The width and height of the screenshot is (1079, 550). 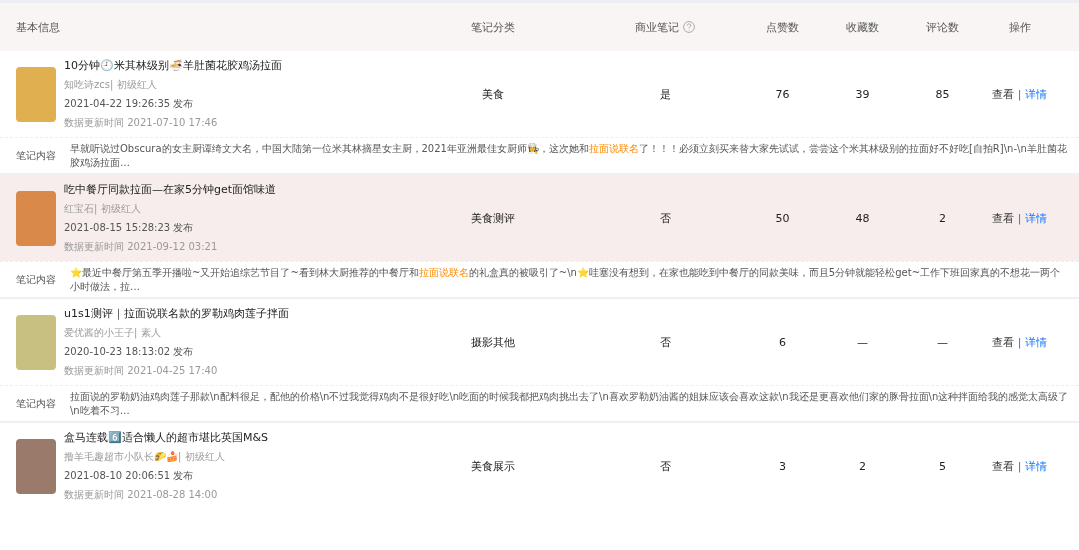 What do you see at coordinates (862, 342) in the screenshot?
I see `favorites-cell-text: —` at bounding box center [862, 342].